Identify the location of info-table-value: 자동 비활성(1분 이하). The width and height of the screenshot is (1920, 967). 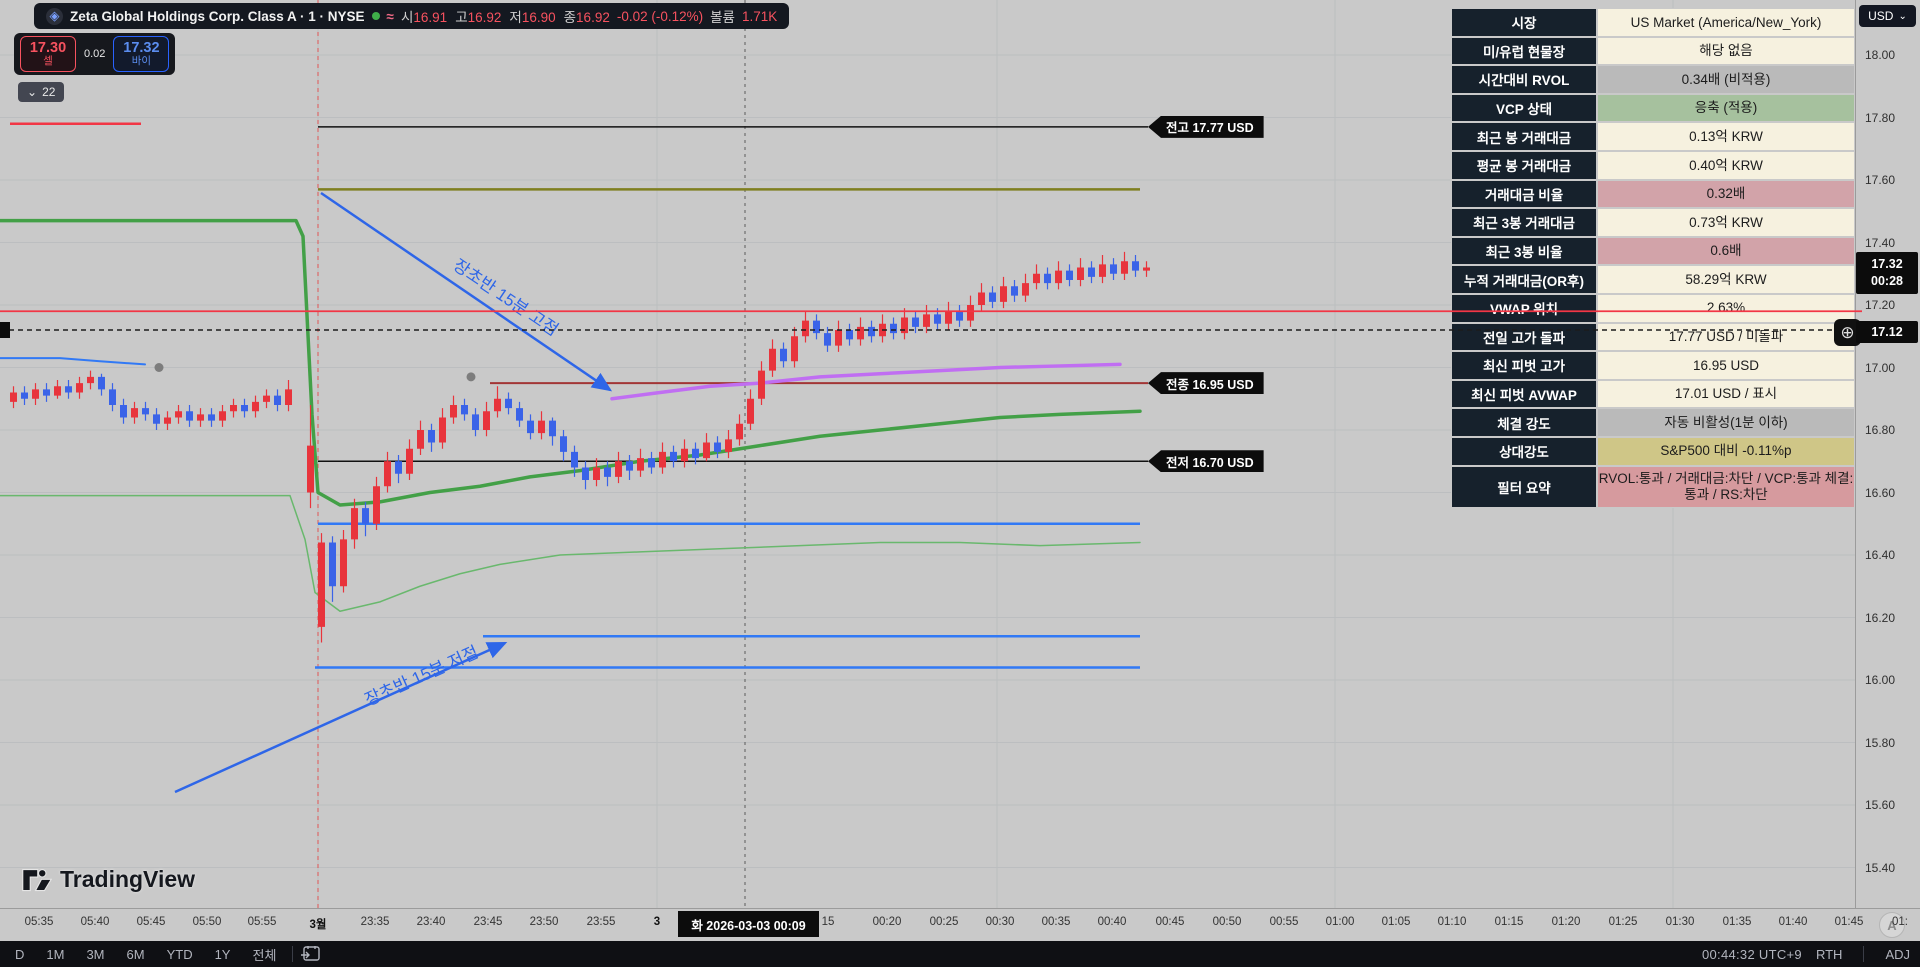
(1726, 422).